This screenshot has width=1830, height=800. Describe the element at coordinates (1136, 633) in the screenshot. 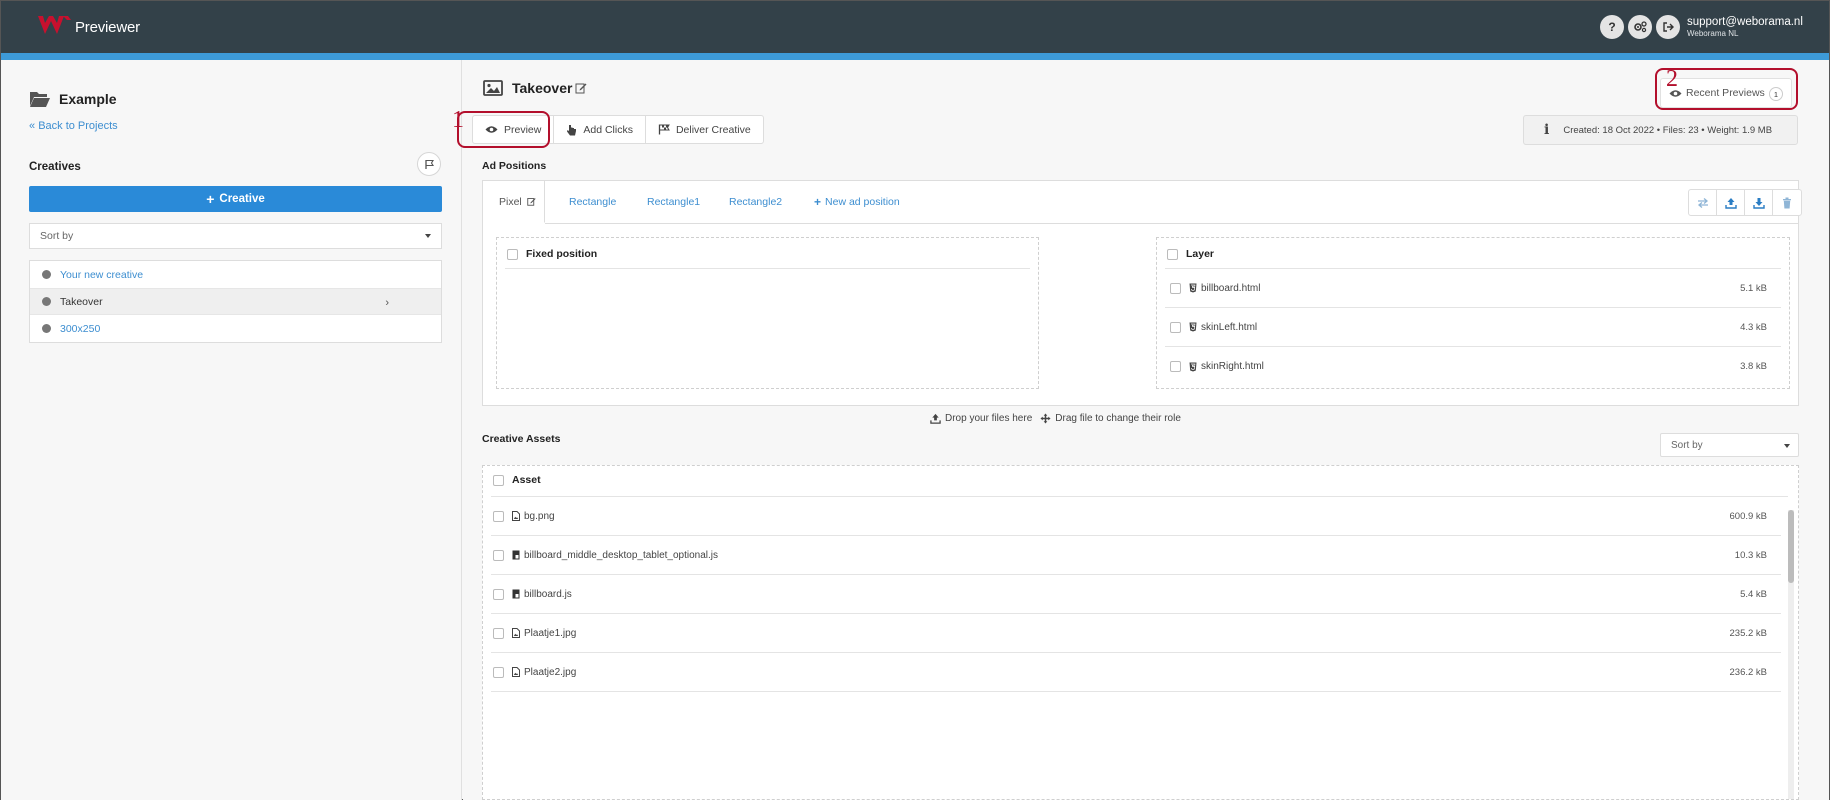

I see `asset-row: Plaatje1.jpg 235.2 kB` at that location.